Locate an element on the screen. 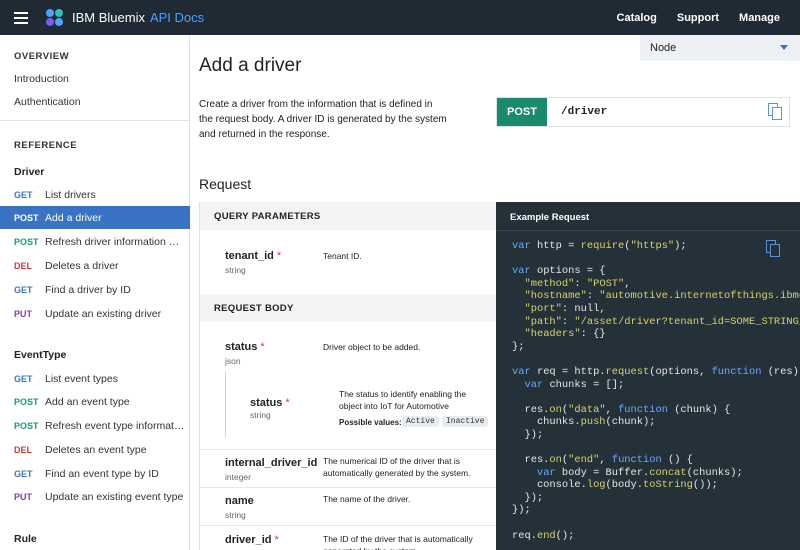 The height and width of the screenshot is (550, 800). code-line: var body = Buffer.concat(chunks); is located at coordinates (639, 472).